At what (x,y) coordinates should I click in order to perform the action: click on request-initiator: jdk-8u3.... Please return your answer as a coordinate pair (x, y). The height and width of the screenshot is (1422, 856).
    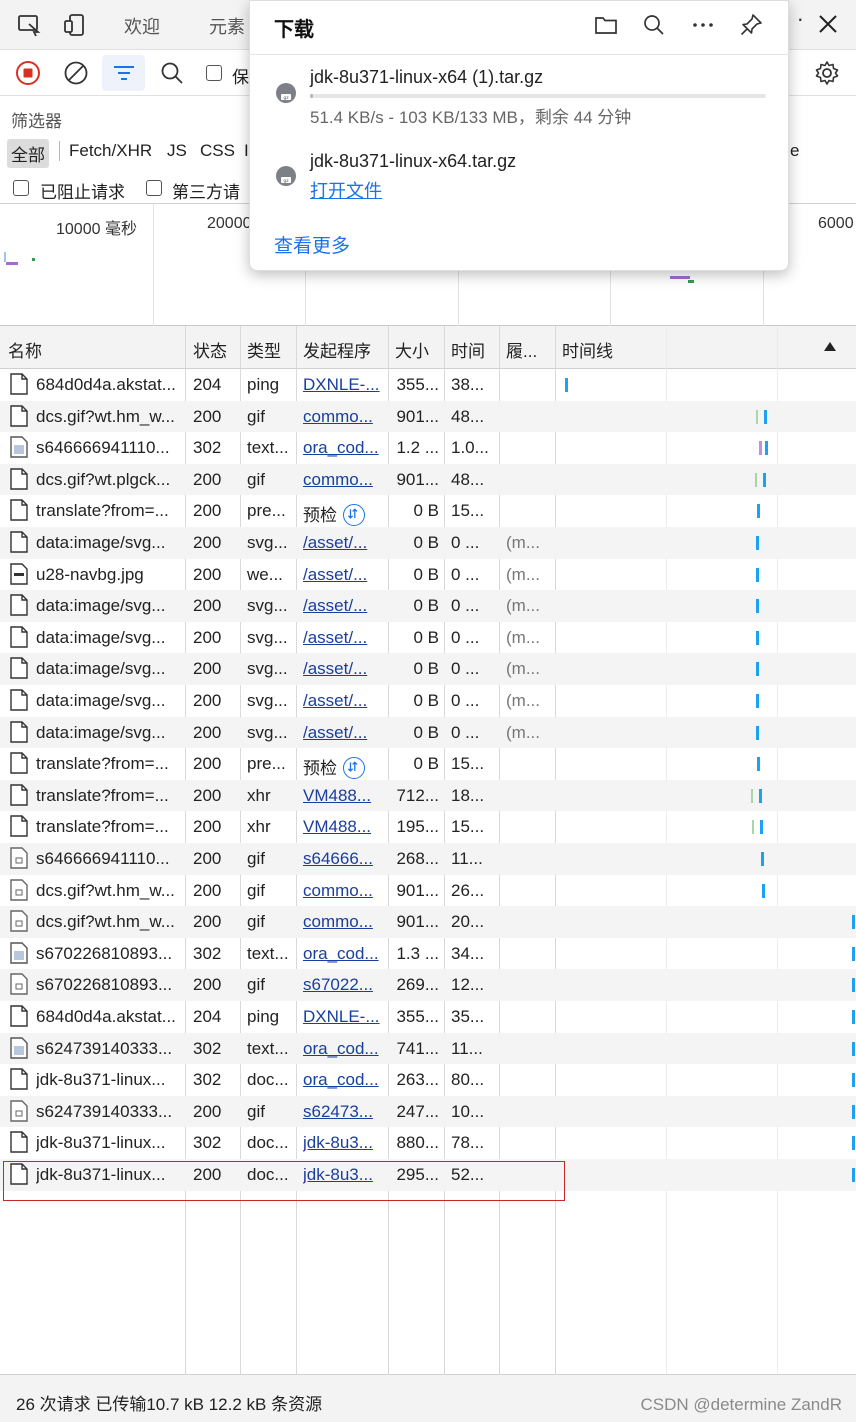
    Looking at the image, I should click on (344, 1143).